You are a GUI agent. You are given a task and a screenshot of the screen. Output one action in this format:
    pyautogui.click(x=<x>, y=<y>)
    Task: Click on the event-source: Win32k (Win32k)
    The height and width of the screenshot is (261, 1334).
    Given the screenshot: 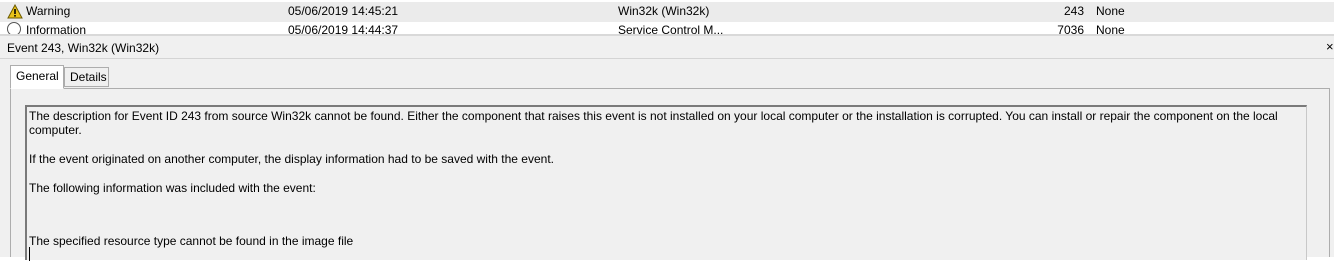 What is the action you would take?
    pyautogui.click(x=664, y=11)
    